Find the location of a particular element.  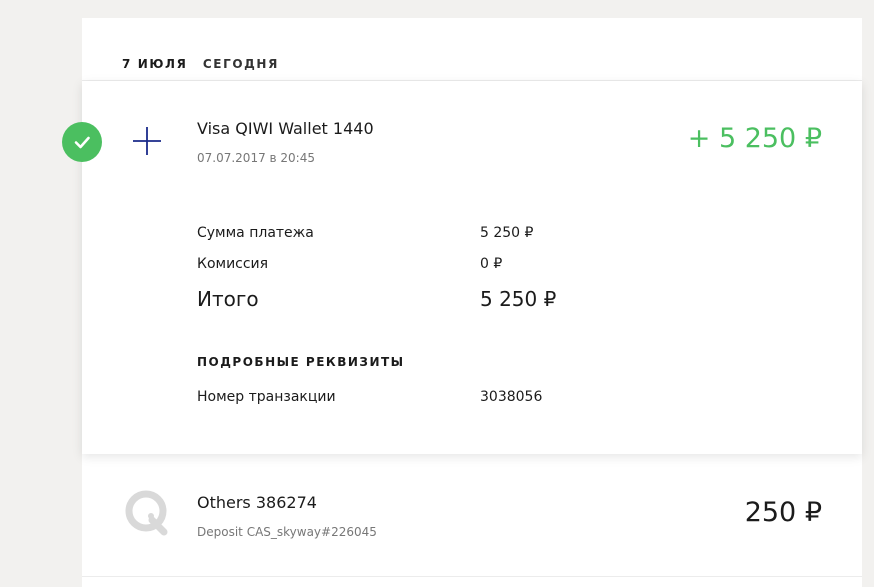

transaction-number-label: Номер транзакции is located at coordinates (266, 397).